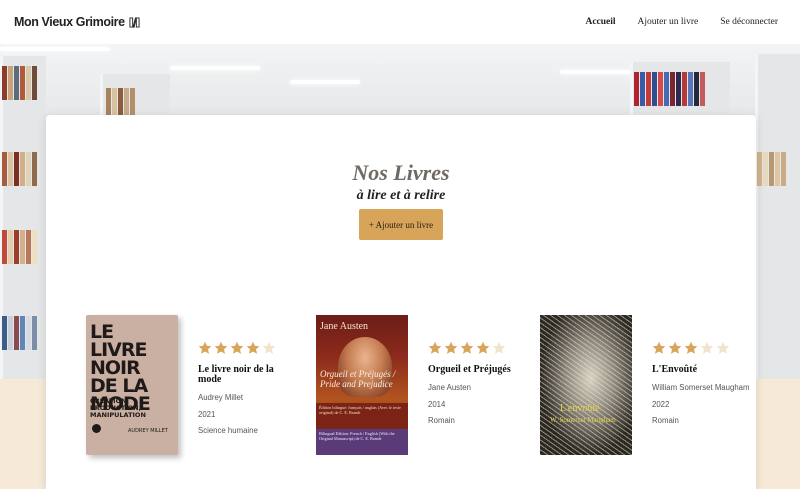 The width and height of the screenshot is (800, 489). I want to click on cover-title: L'envoûté, so click(580, 408).